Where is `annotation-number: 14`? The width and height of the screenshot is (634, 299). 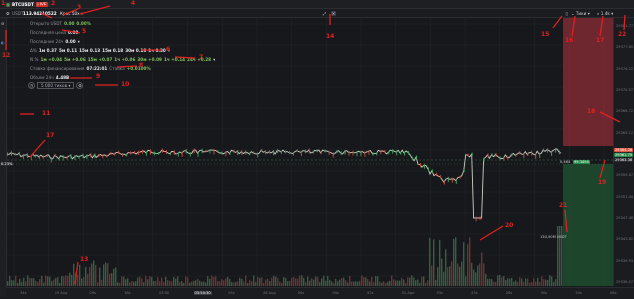 annotation-number: 14 is located at coordinates (330, 36).